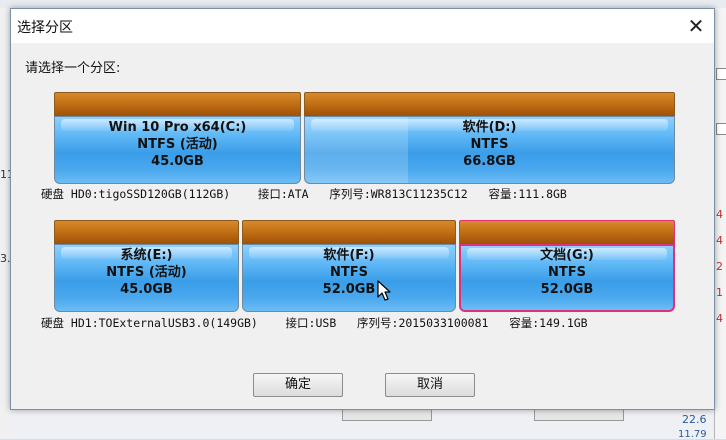 This screenshot has width=726, height=440. I want to click on background-right-panel: 4 4 2 1 4, so click(720, 223).